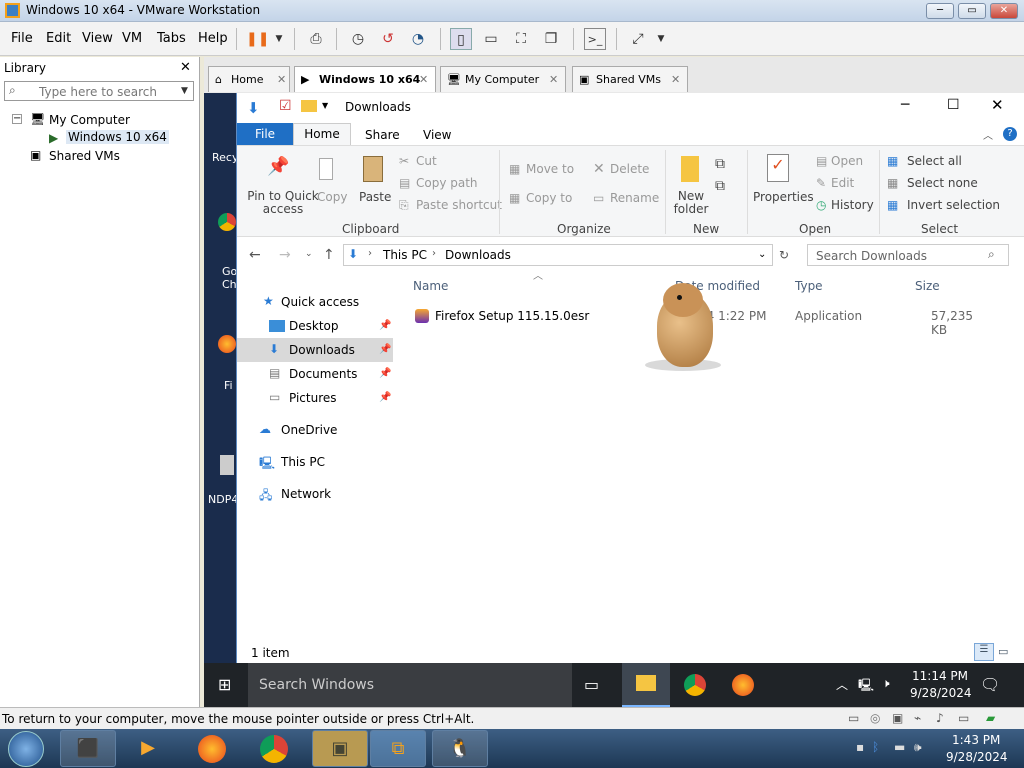  I want to click on new-item-icon: ⧉, so click(720, 164).